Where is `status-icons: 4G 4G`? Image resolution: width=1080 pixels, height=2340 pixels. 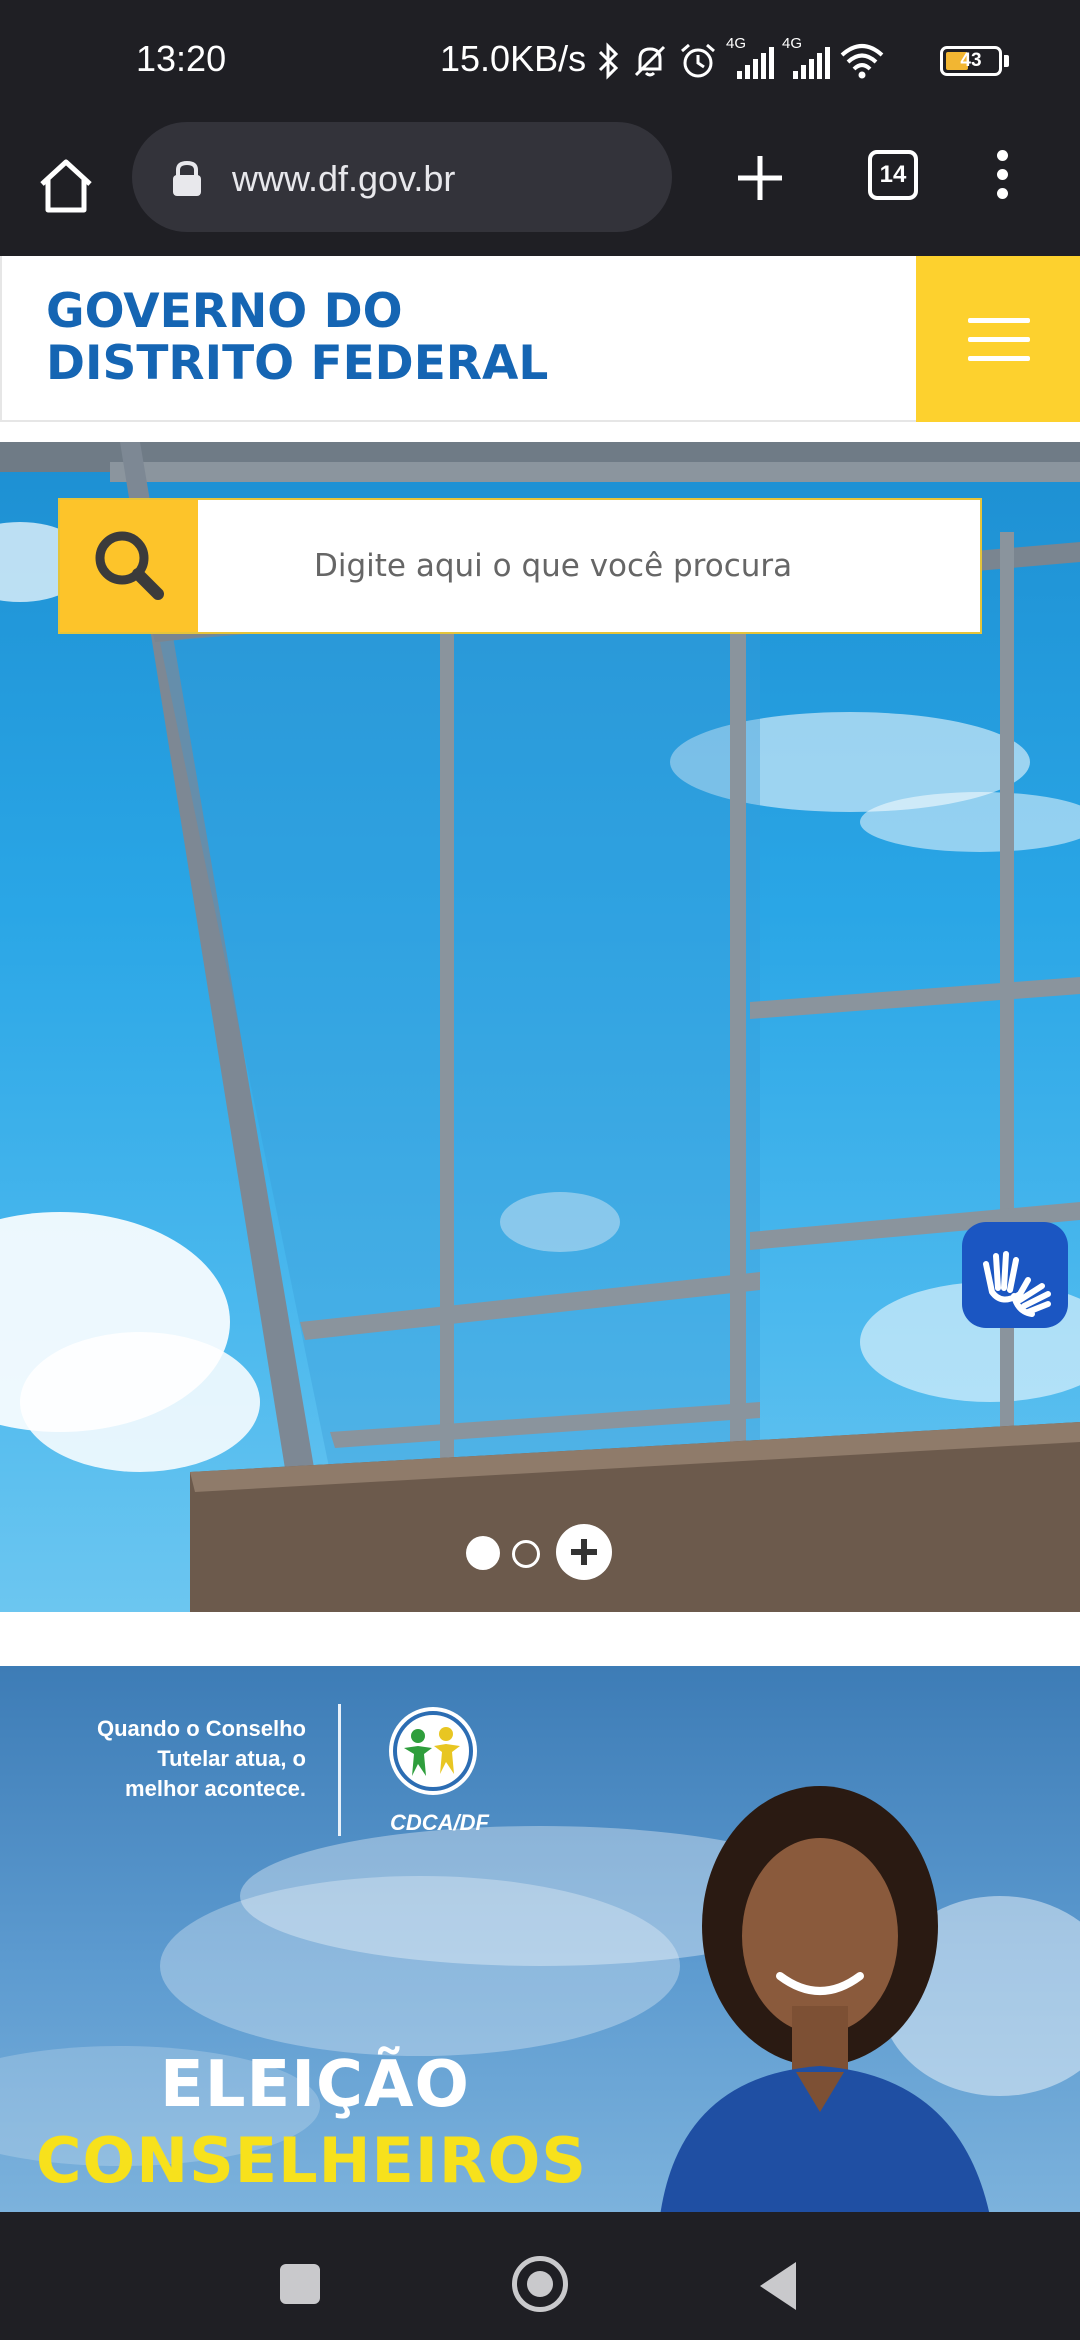
status-icons: 4G 4G is located at coordinates (741, 60).